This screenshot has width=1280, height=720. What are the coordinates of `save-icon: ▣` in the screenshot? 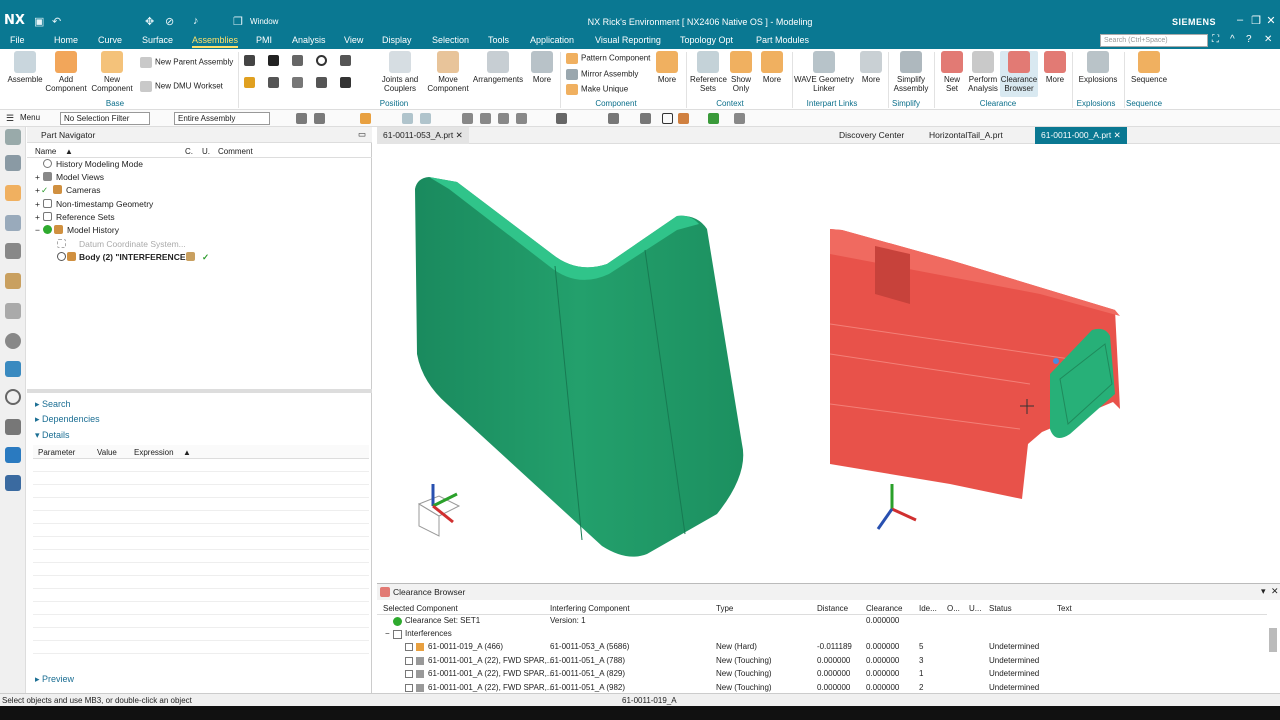 It's located at (39, 21).